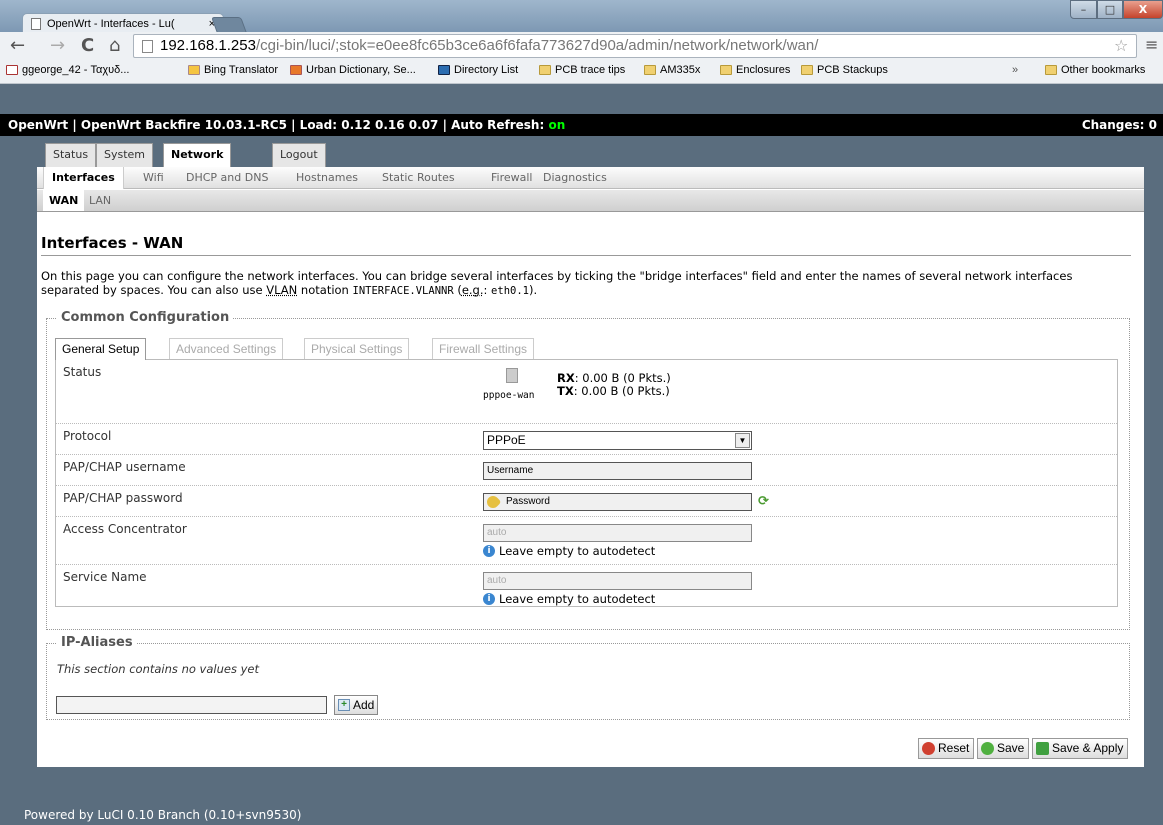 The image size is (1163, 825). I want to click on reload-icon: C, so click(87, 46).